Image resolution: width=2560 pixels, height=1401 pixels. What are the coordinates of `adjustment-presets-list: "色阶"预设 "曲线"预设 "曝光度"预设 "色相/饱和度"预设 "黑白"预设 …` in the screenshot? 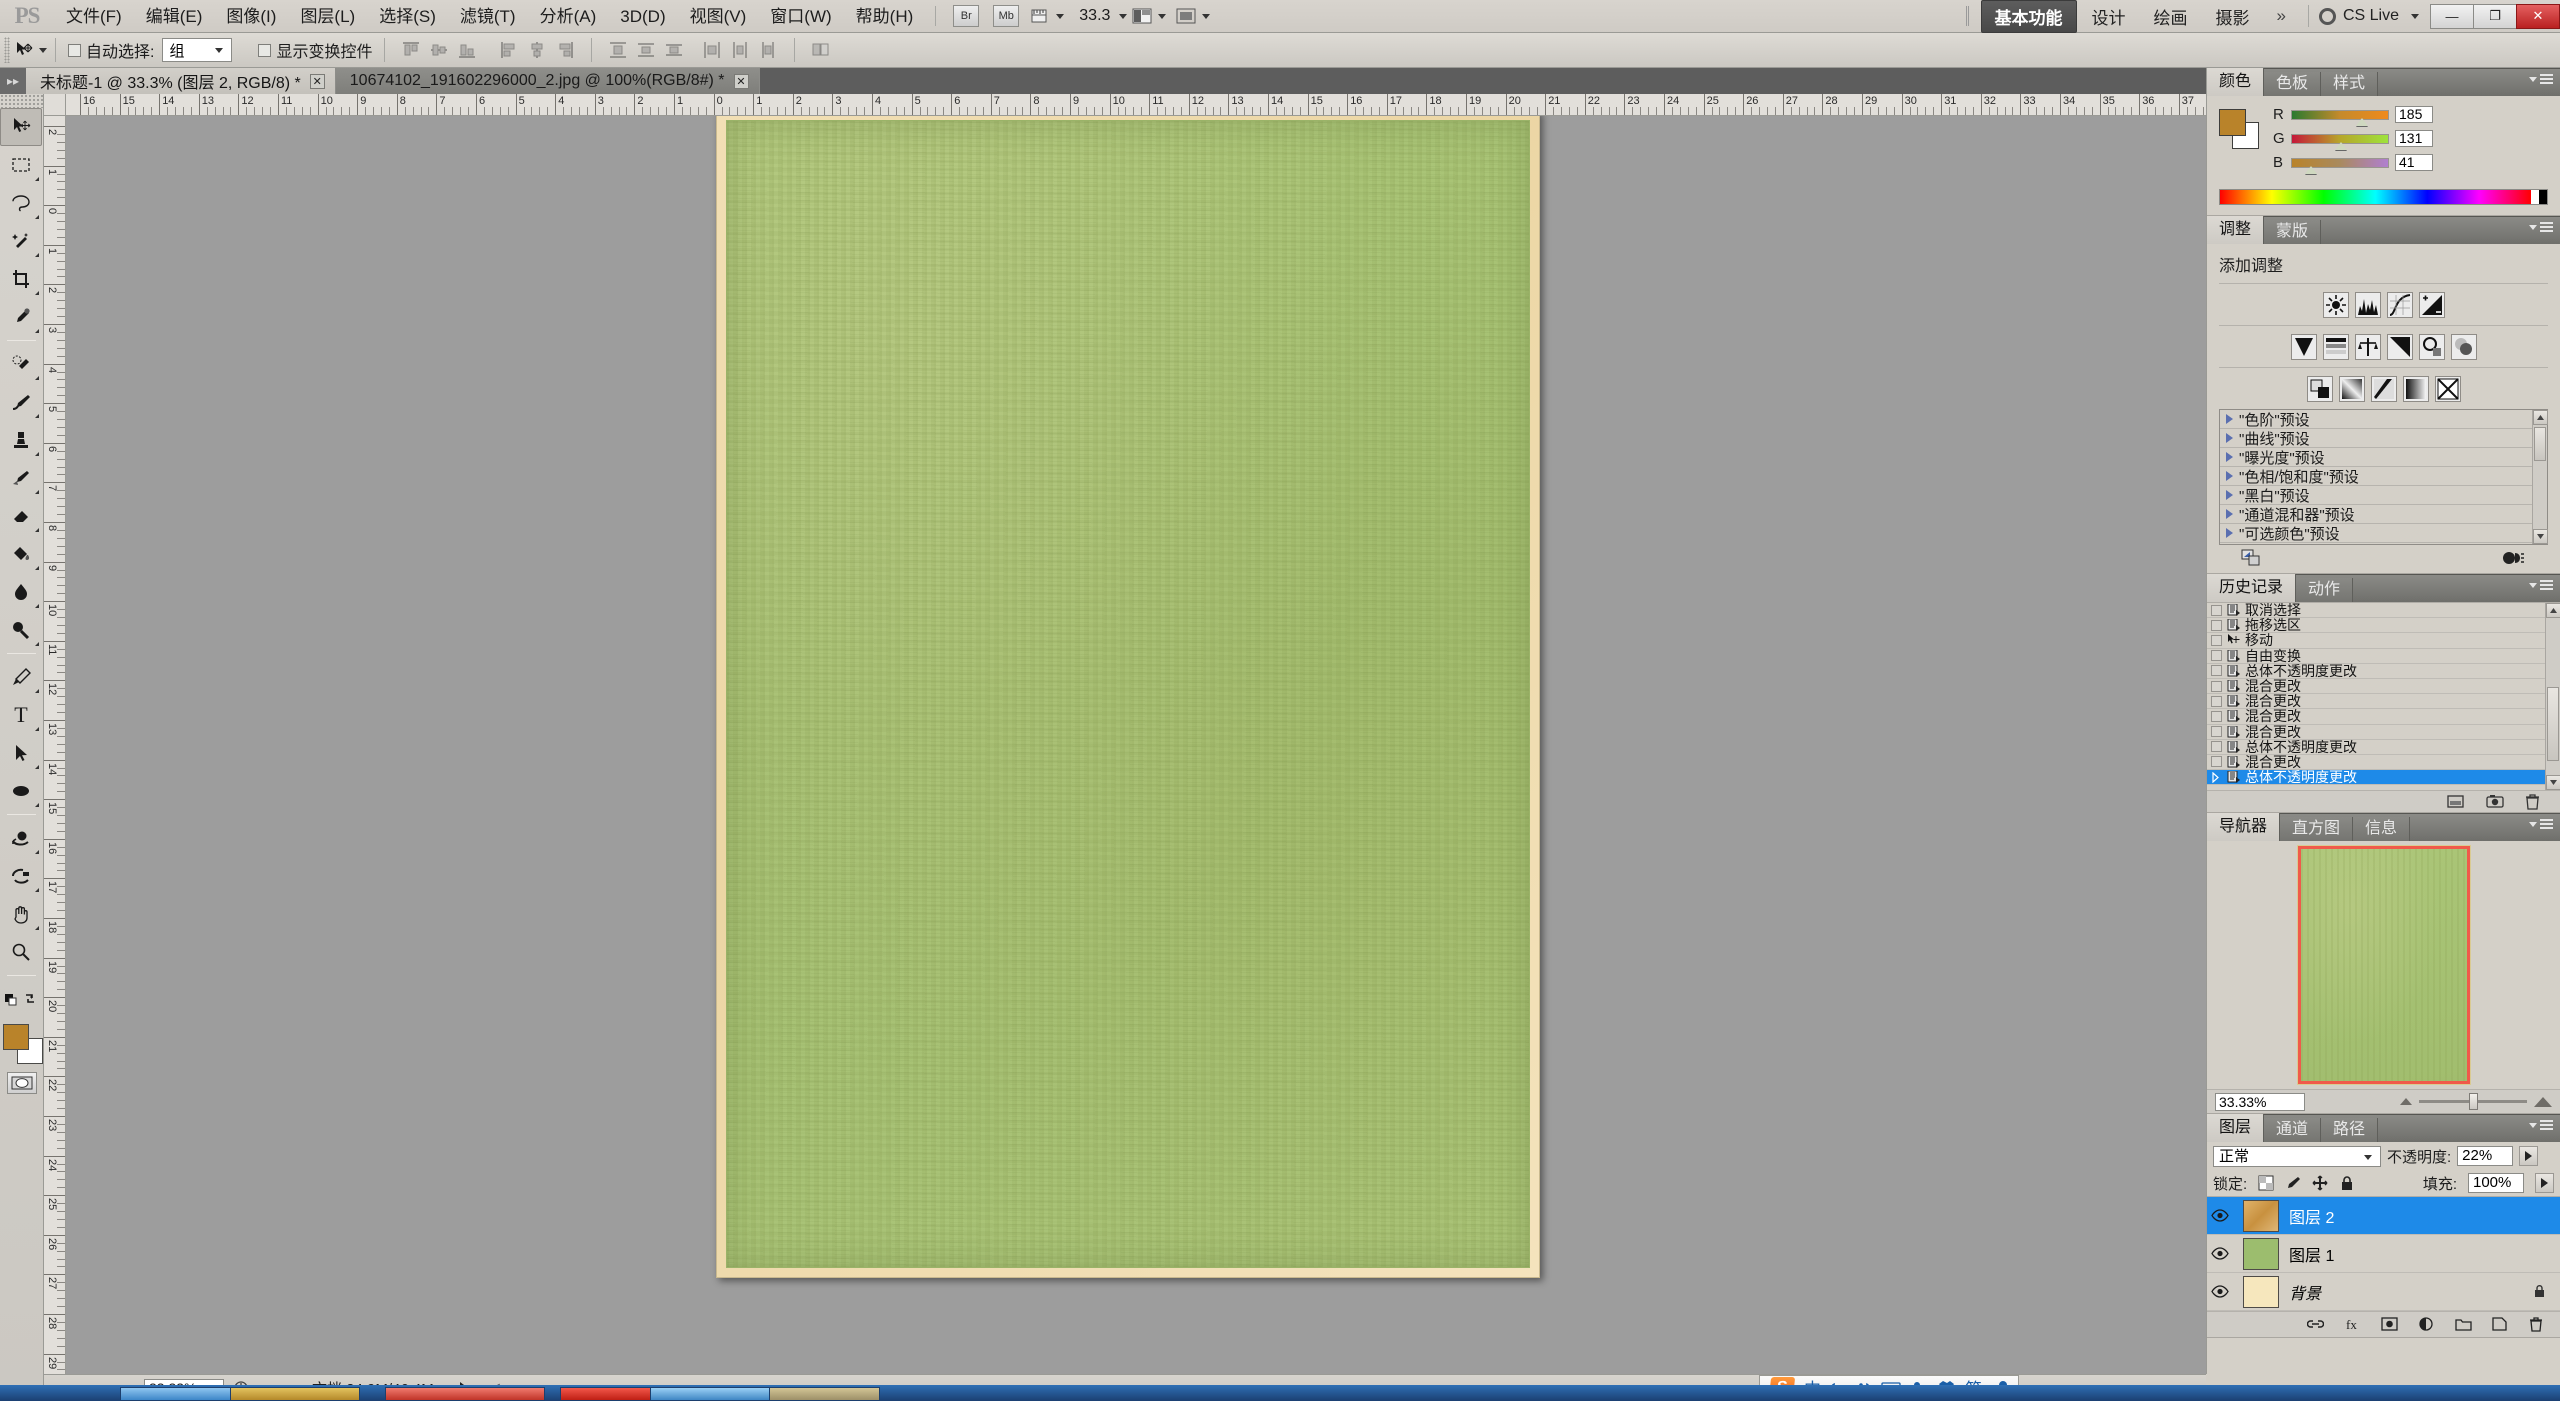 It's located at (2383, 477).